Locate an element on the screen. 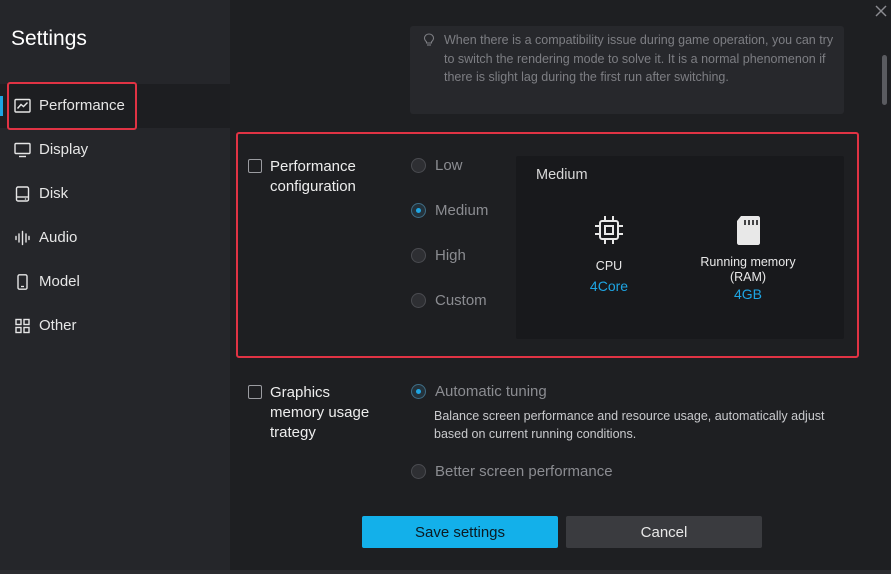  sidebar-item-label: Performance is located at coordinates (82, 105).